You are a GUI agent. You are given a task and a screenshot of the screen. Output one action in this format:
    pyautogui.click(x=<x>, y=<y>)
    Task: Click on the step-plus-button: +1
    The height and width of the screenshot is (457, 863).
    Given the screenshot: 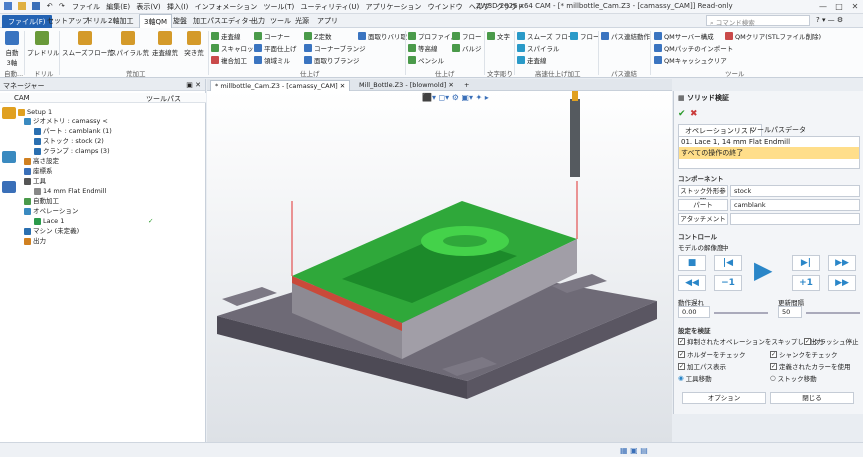 What is the action you would take?
    pyautogui.click(x=806, y=283)
    